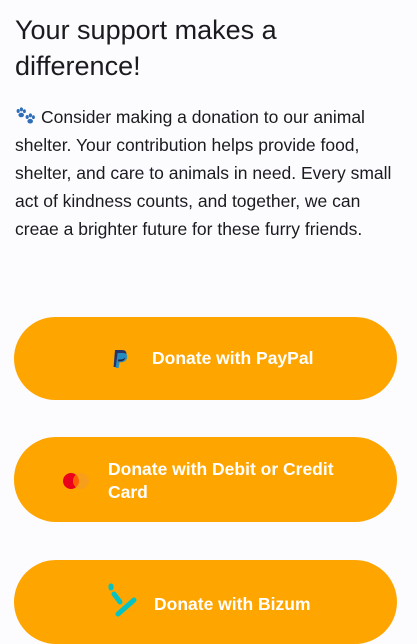 The width and height of the screenshot is (417, 644). I want to click on page-title: Your support makes a difference!, so click(146, 48).